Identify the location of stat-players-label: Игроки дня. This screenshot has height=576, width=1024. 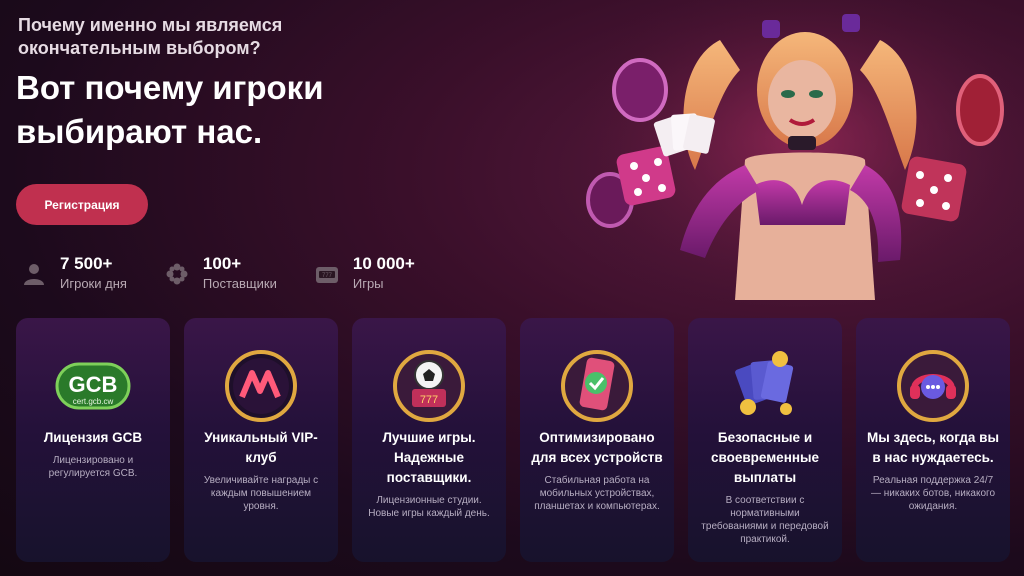
(93, 283).